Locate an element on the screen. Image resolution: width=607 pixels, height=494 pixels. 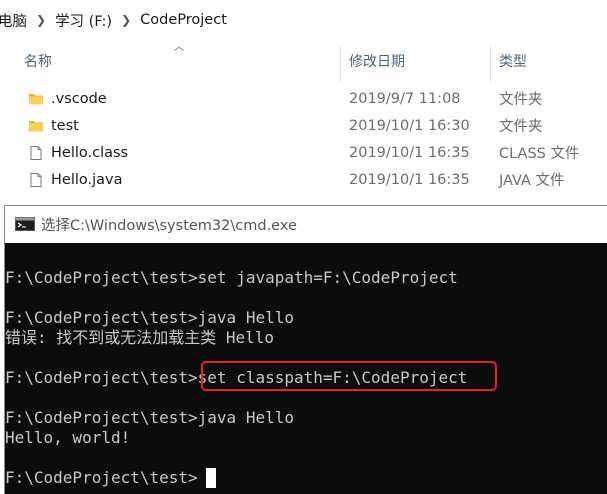
breadcrumb-item-drive: 学习 (F:) is located at coordinates (83, 20).